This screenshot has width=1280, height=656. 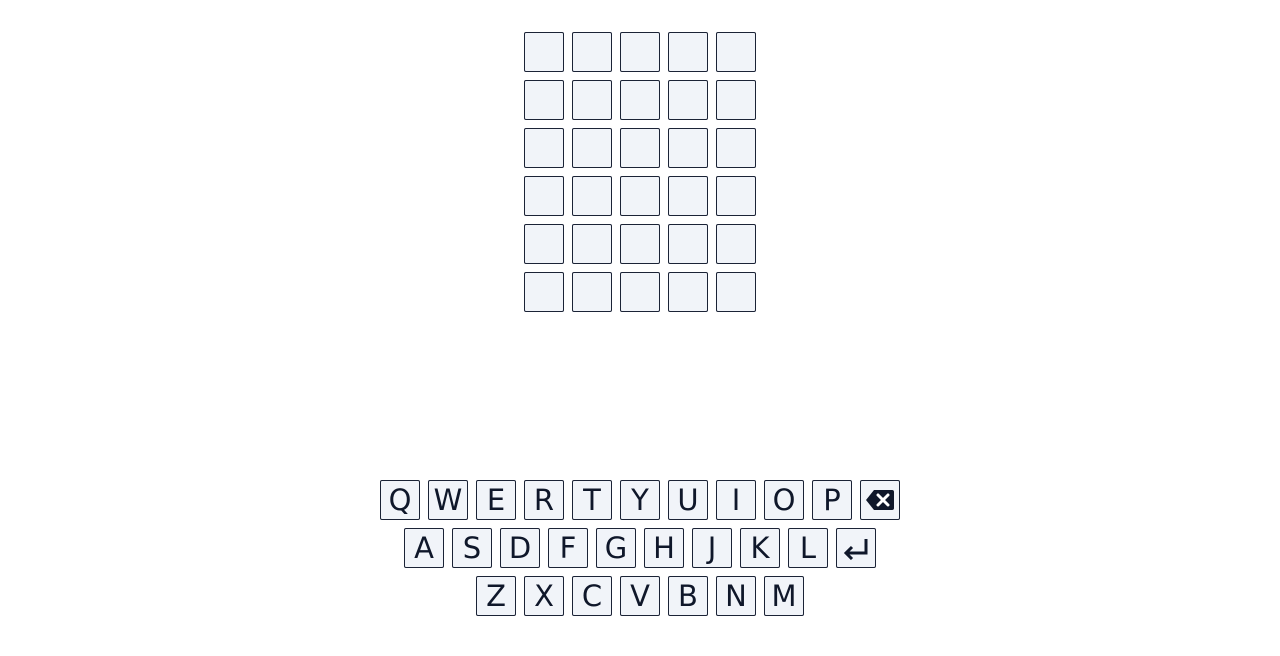 What do you see at coordinates (448, 500) in the screenshot?
I see `key-w: W` at bounding box center [448, 500].